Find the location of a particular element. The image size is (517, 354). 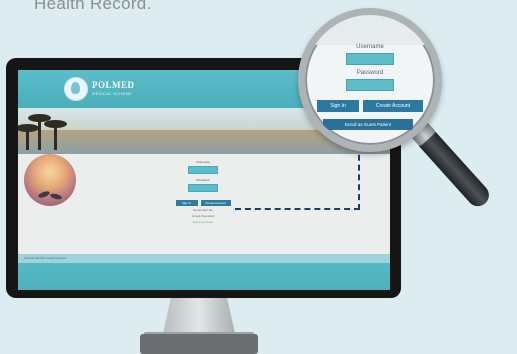

magnified-create-account-button: Create Account is located at coordinates (393, 106).